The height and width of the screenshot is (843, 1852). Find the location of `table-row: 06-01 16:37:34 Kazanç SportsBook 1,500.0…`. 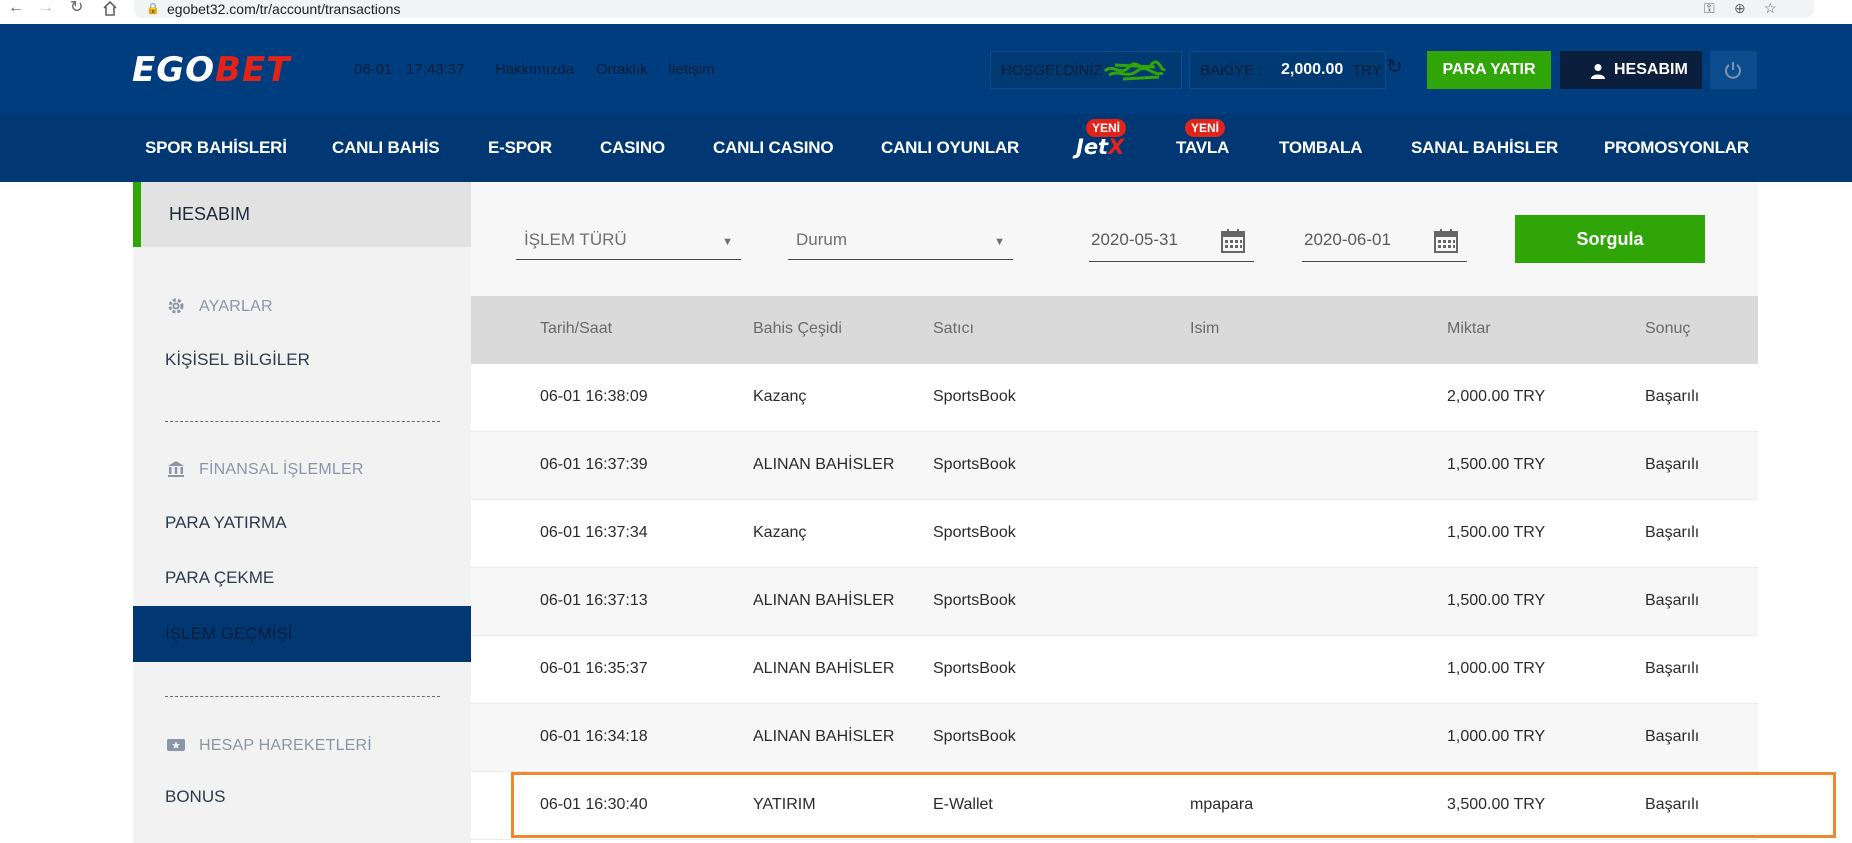

table-row: 06-01 16:37:34 Kazanç SportsBook 1,500.0… is located at coordinates (1114, 534).